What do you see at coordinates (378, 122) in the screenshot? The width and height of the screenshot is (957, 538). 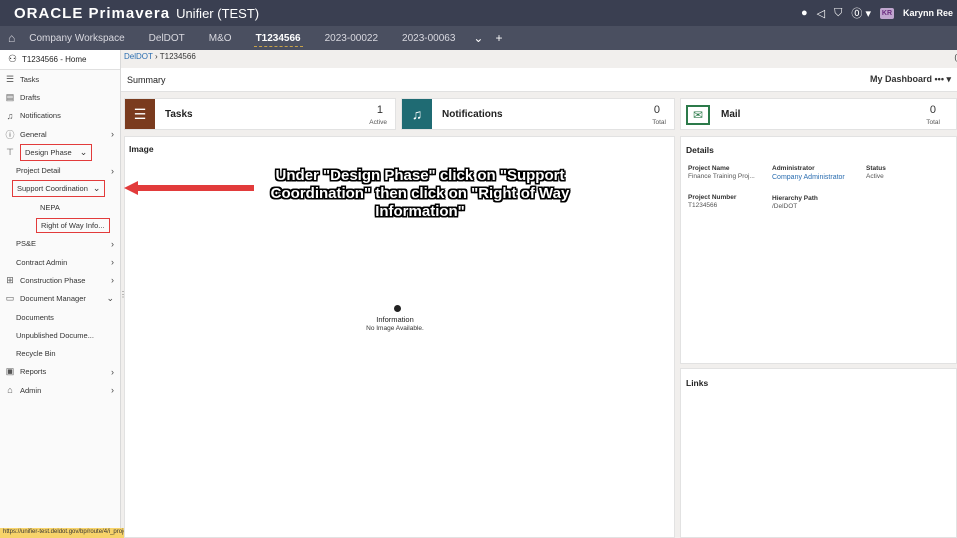 I see `tasks-sub: Active` at bounding box center [378, 122].